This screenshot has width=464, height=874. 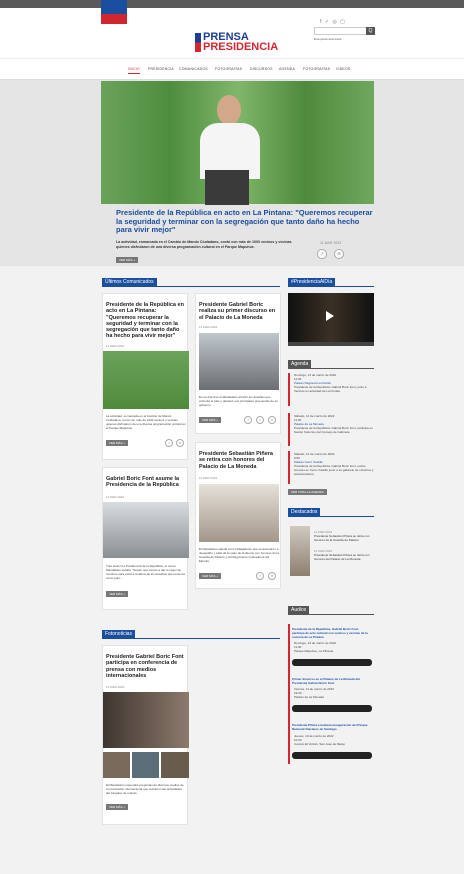 What do you see at coordinates (161, 69) in the screenshot?
I see `nav-presidencia: PRESIDENCIA` at bounding box center [161, 69].